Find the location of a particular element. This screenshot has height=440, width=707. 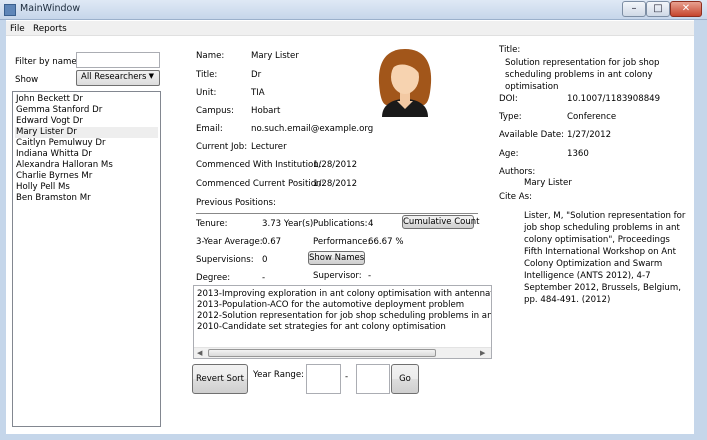

close-icon: ✕ is located at coordinates (686, 9).